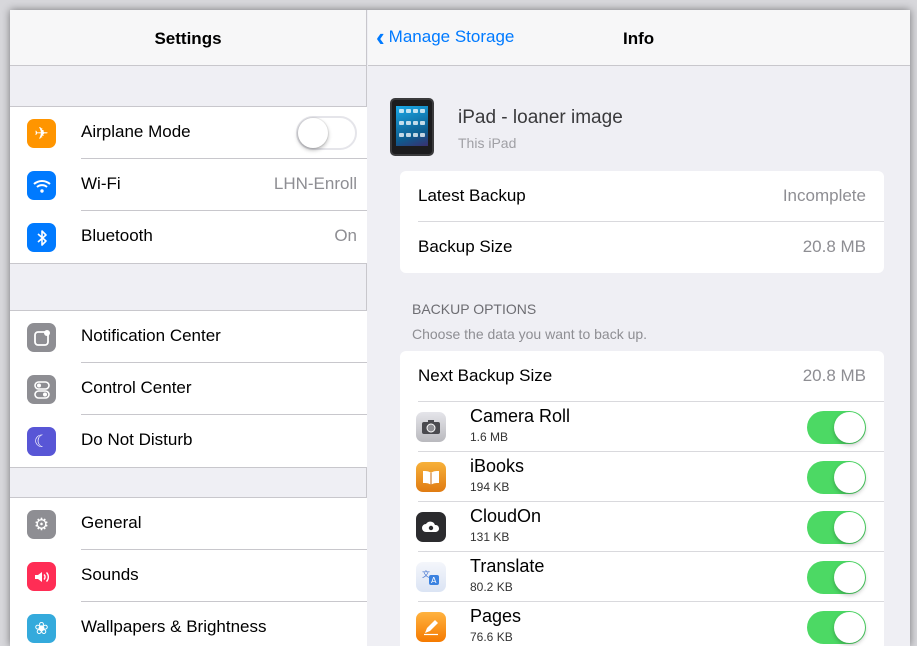 This screenshot has height=646, width=917. Describe the element at coordinates (491, 637) in the screenshot. I see `app-size: 76.6 KB` at that location.